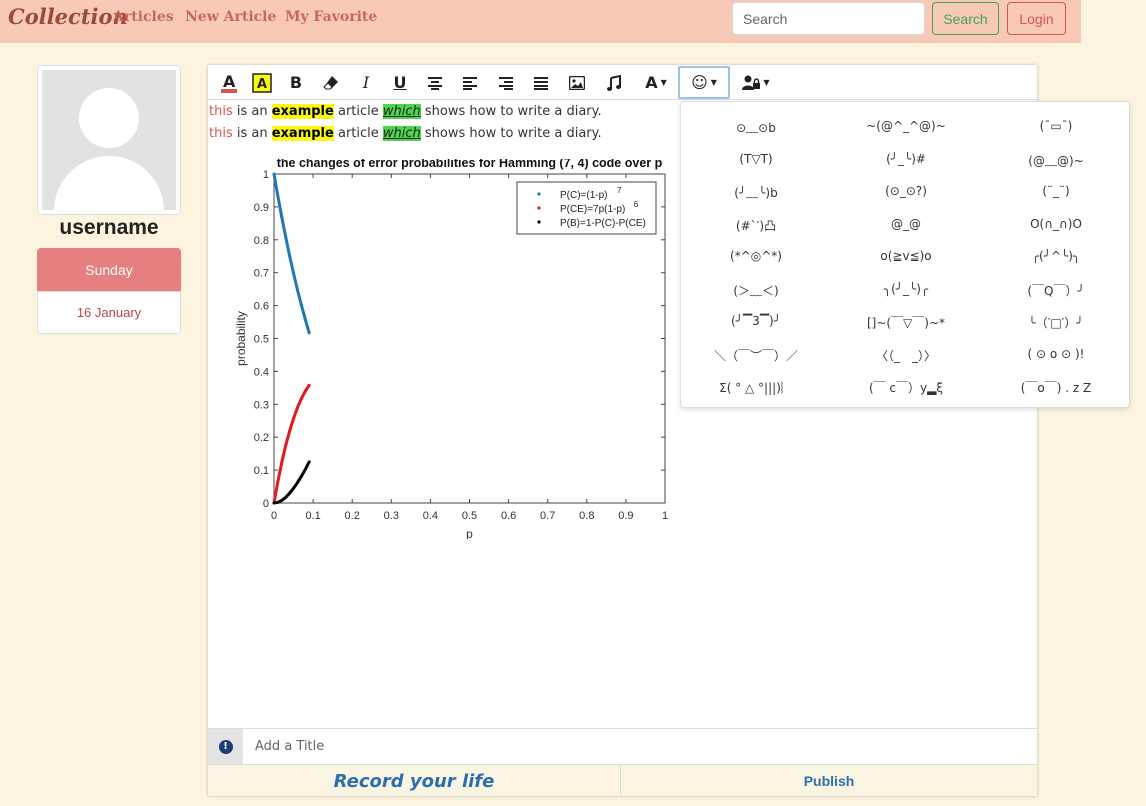  What do you see at coordinates (266, 175) in the screenshot?
I see `y-tick-label: 1` at bounding box center [266, 175].